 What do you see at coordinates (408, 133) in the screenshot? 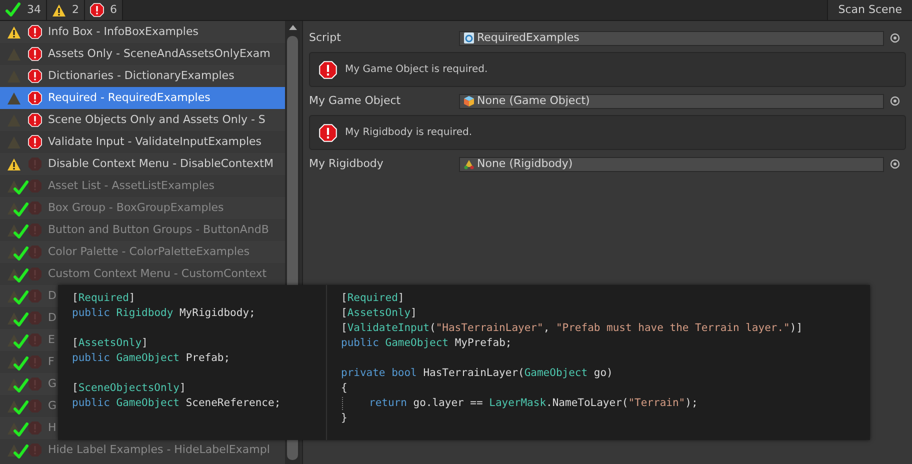
I see `error-message: My Rigidbody is required.` at bounding box center [408, 133].